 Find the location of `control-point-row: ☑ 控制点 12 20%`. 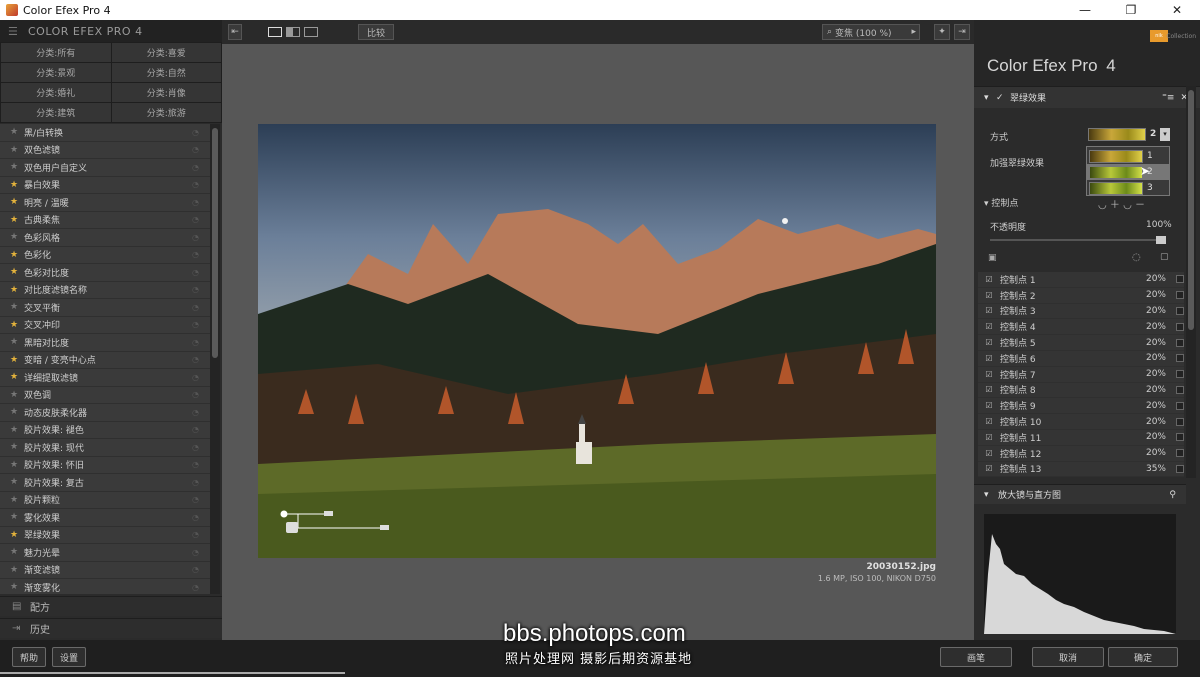

control-point-row: ☑ 控制点 12 20% is located at coordinates (1081, 453).